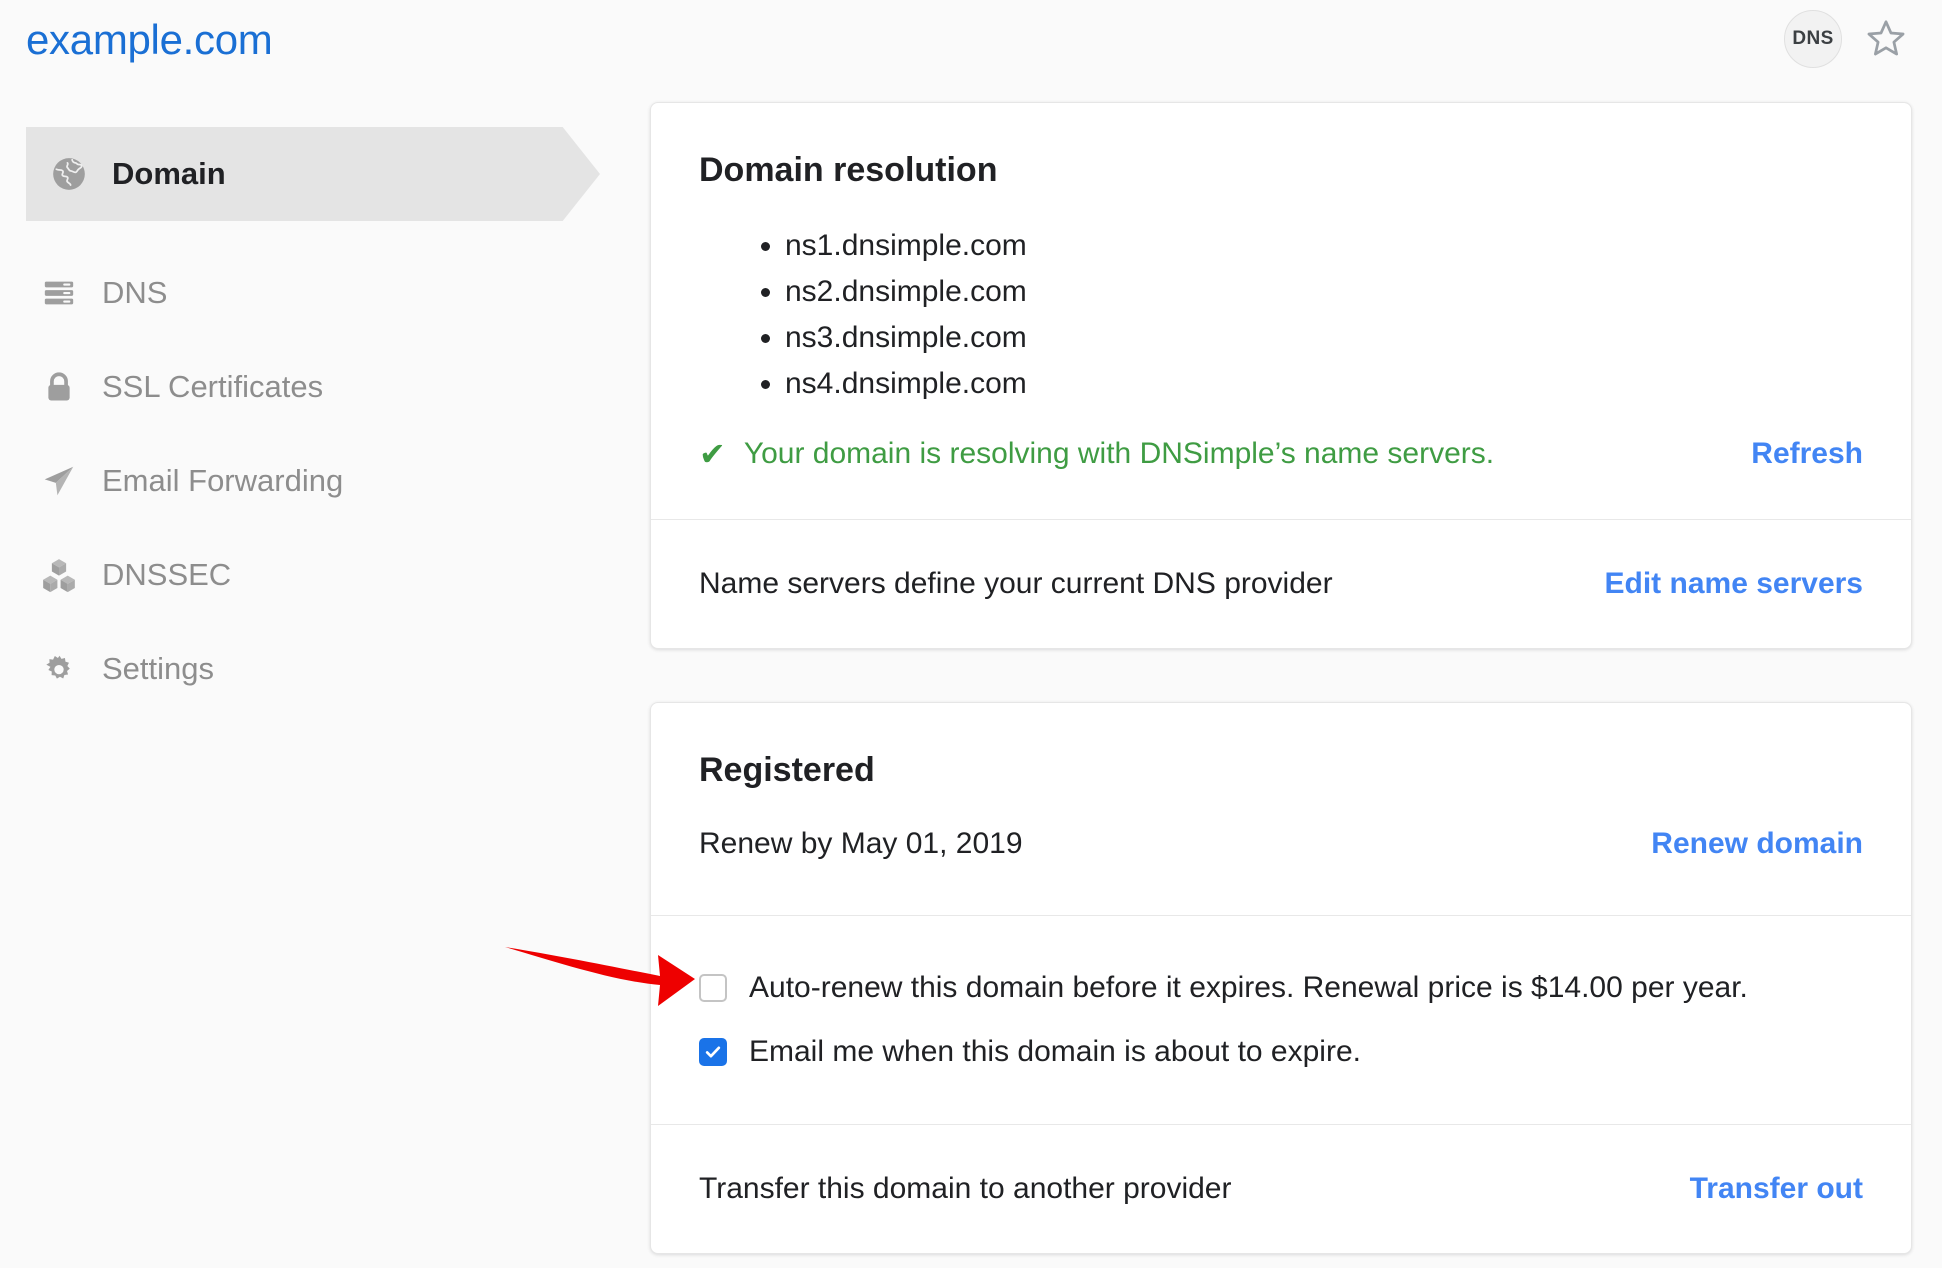 This screenshot has width=1942, height=1268. I want to click on transfer-out-link: Transfer out, so click(1776, 1189).